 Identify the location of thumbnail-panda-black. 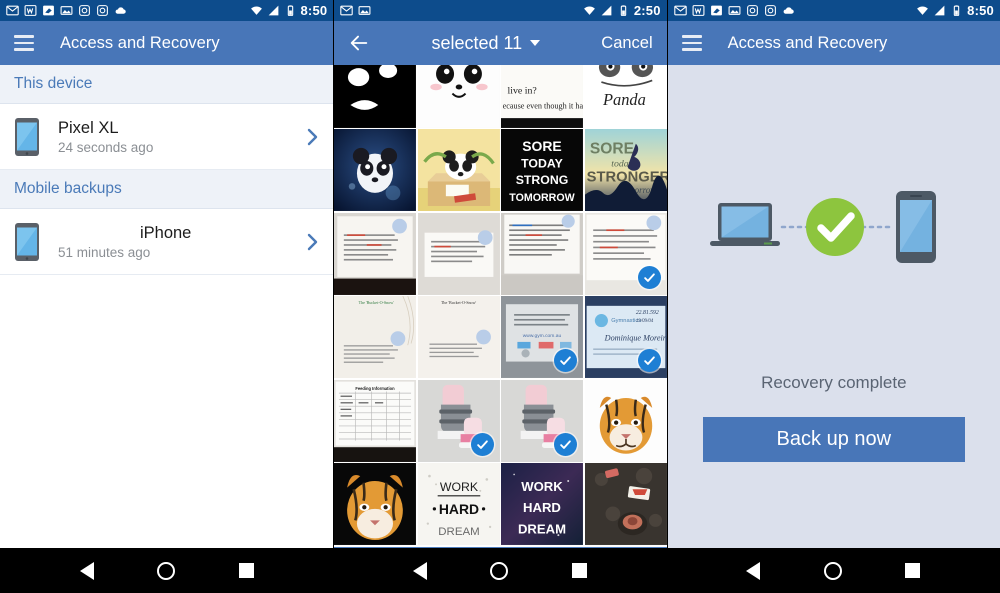
(375, 96).